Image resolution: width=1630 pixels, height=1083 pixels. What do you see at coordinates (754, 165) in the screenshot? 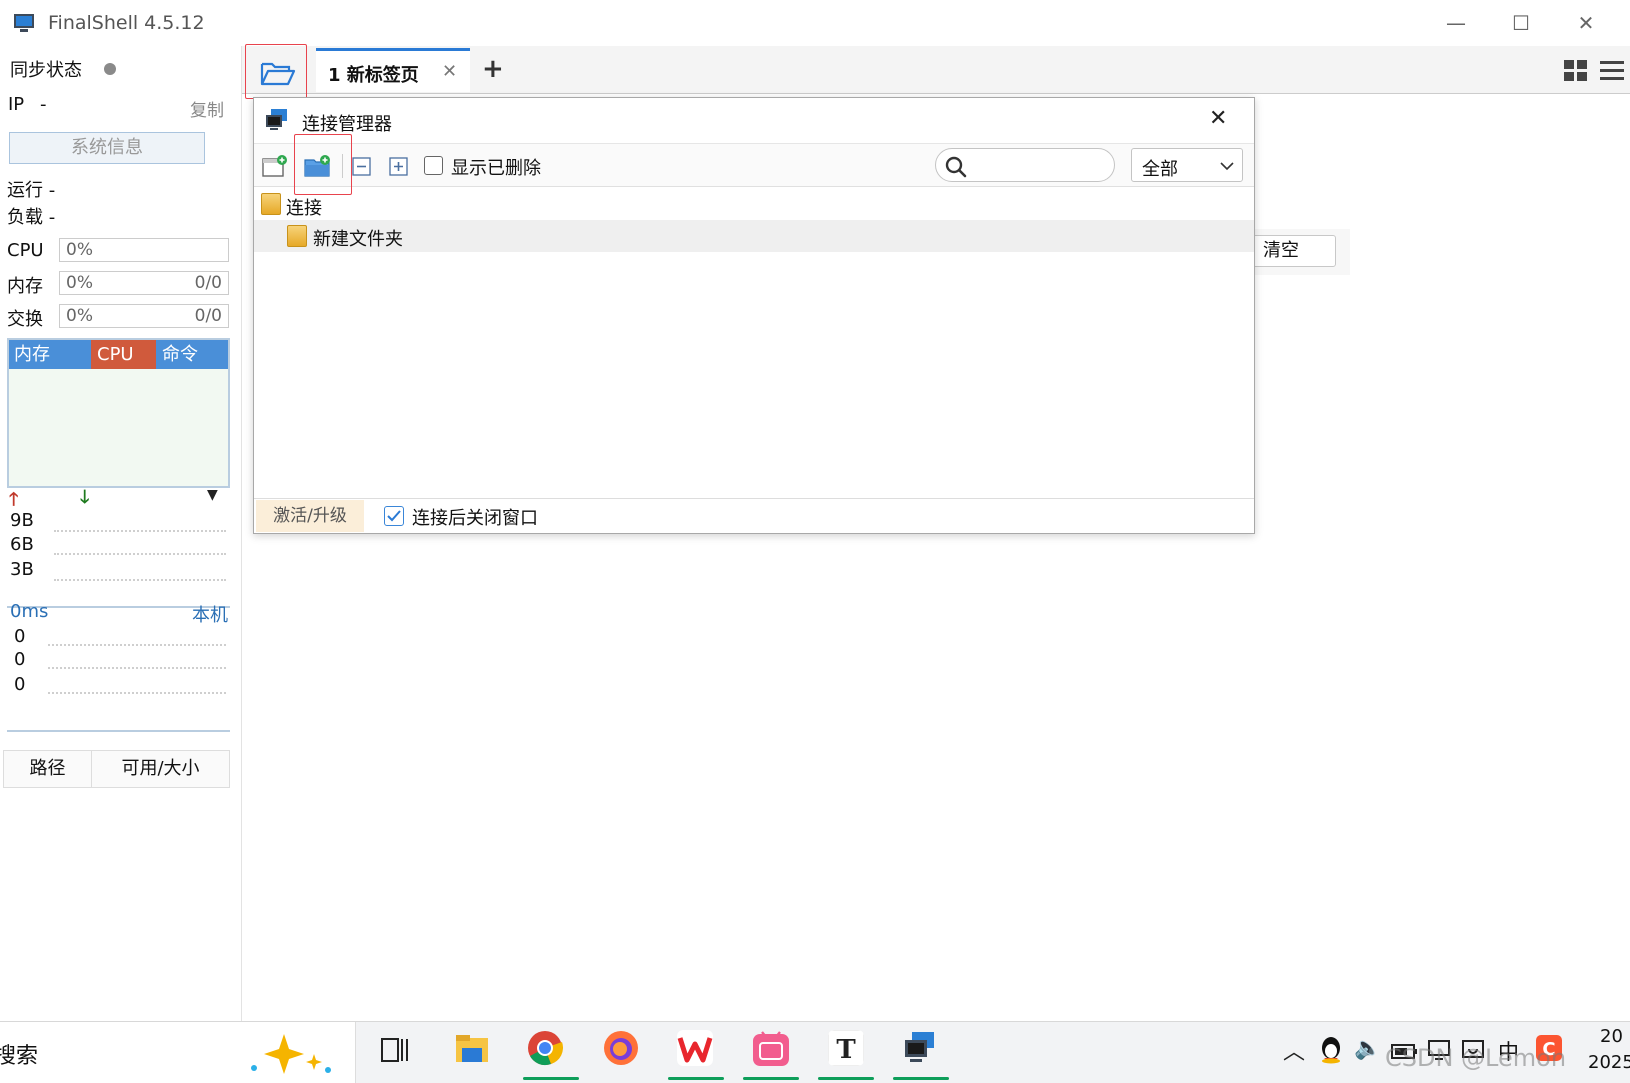
I see `dialog-toolbar: 显示已删除 全部` at bounding box center [754, 165].